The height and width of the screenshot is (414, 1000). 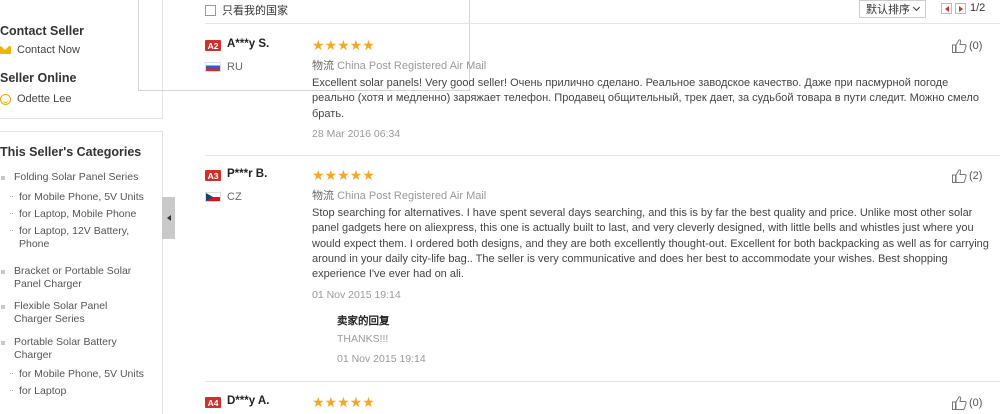 What do you see at coordinates (213, 402) in the screenshot?
I see `buyer-level-badge: A4` at bounding box center [213, 402].